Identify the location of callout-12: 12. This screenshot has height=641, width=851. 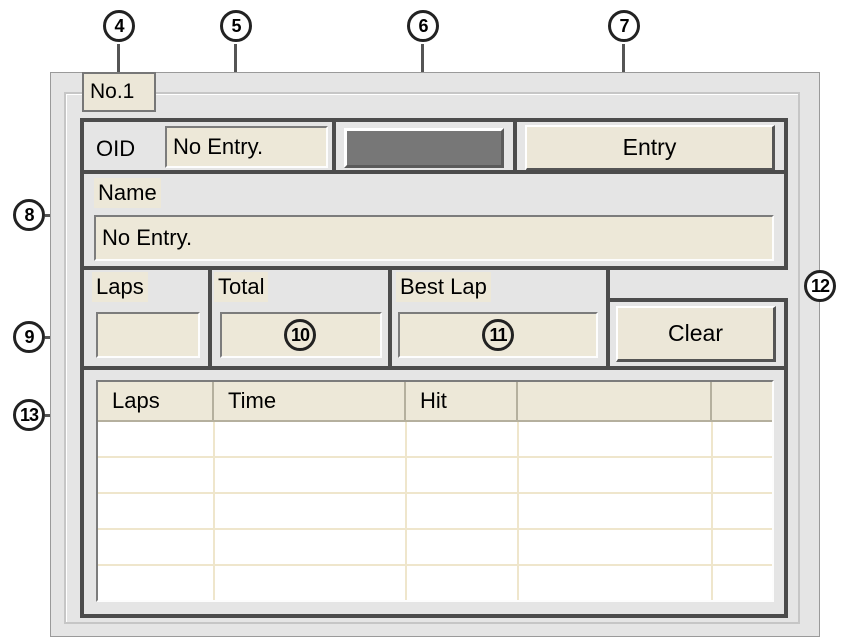
(820, 286).